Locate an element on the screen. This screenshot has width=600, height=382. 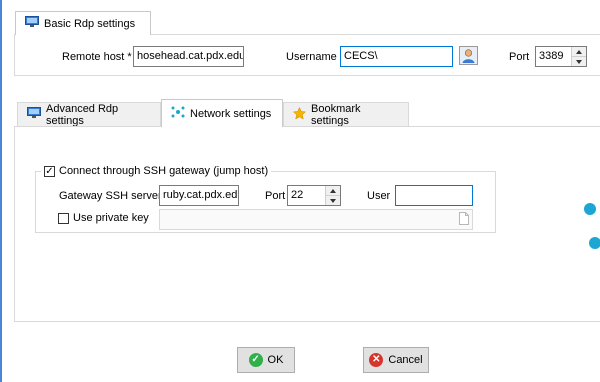
close-icon: ✕ is located at coordinates (376, 360).